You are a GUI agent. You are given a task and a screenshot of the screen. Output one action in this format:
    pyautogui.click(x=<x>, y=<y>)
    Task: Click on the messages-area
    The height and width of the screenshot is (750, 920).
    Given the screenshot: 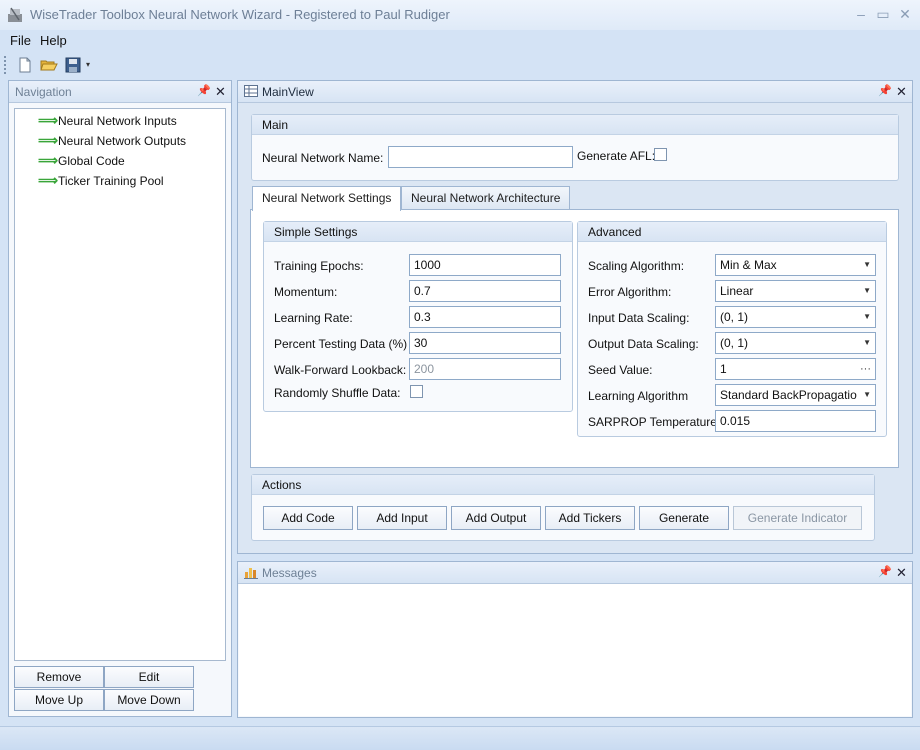 What is the action you would take?
    pyautogui.click(x=575, y=650)
    